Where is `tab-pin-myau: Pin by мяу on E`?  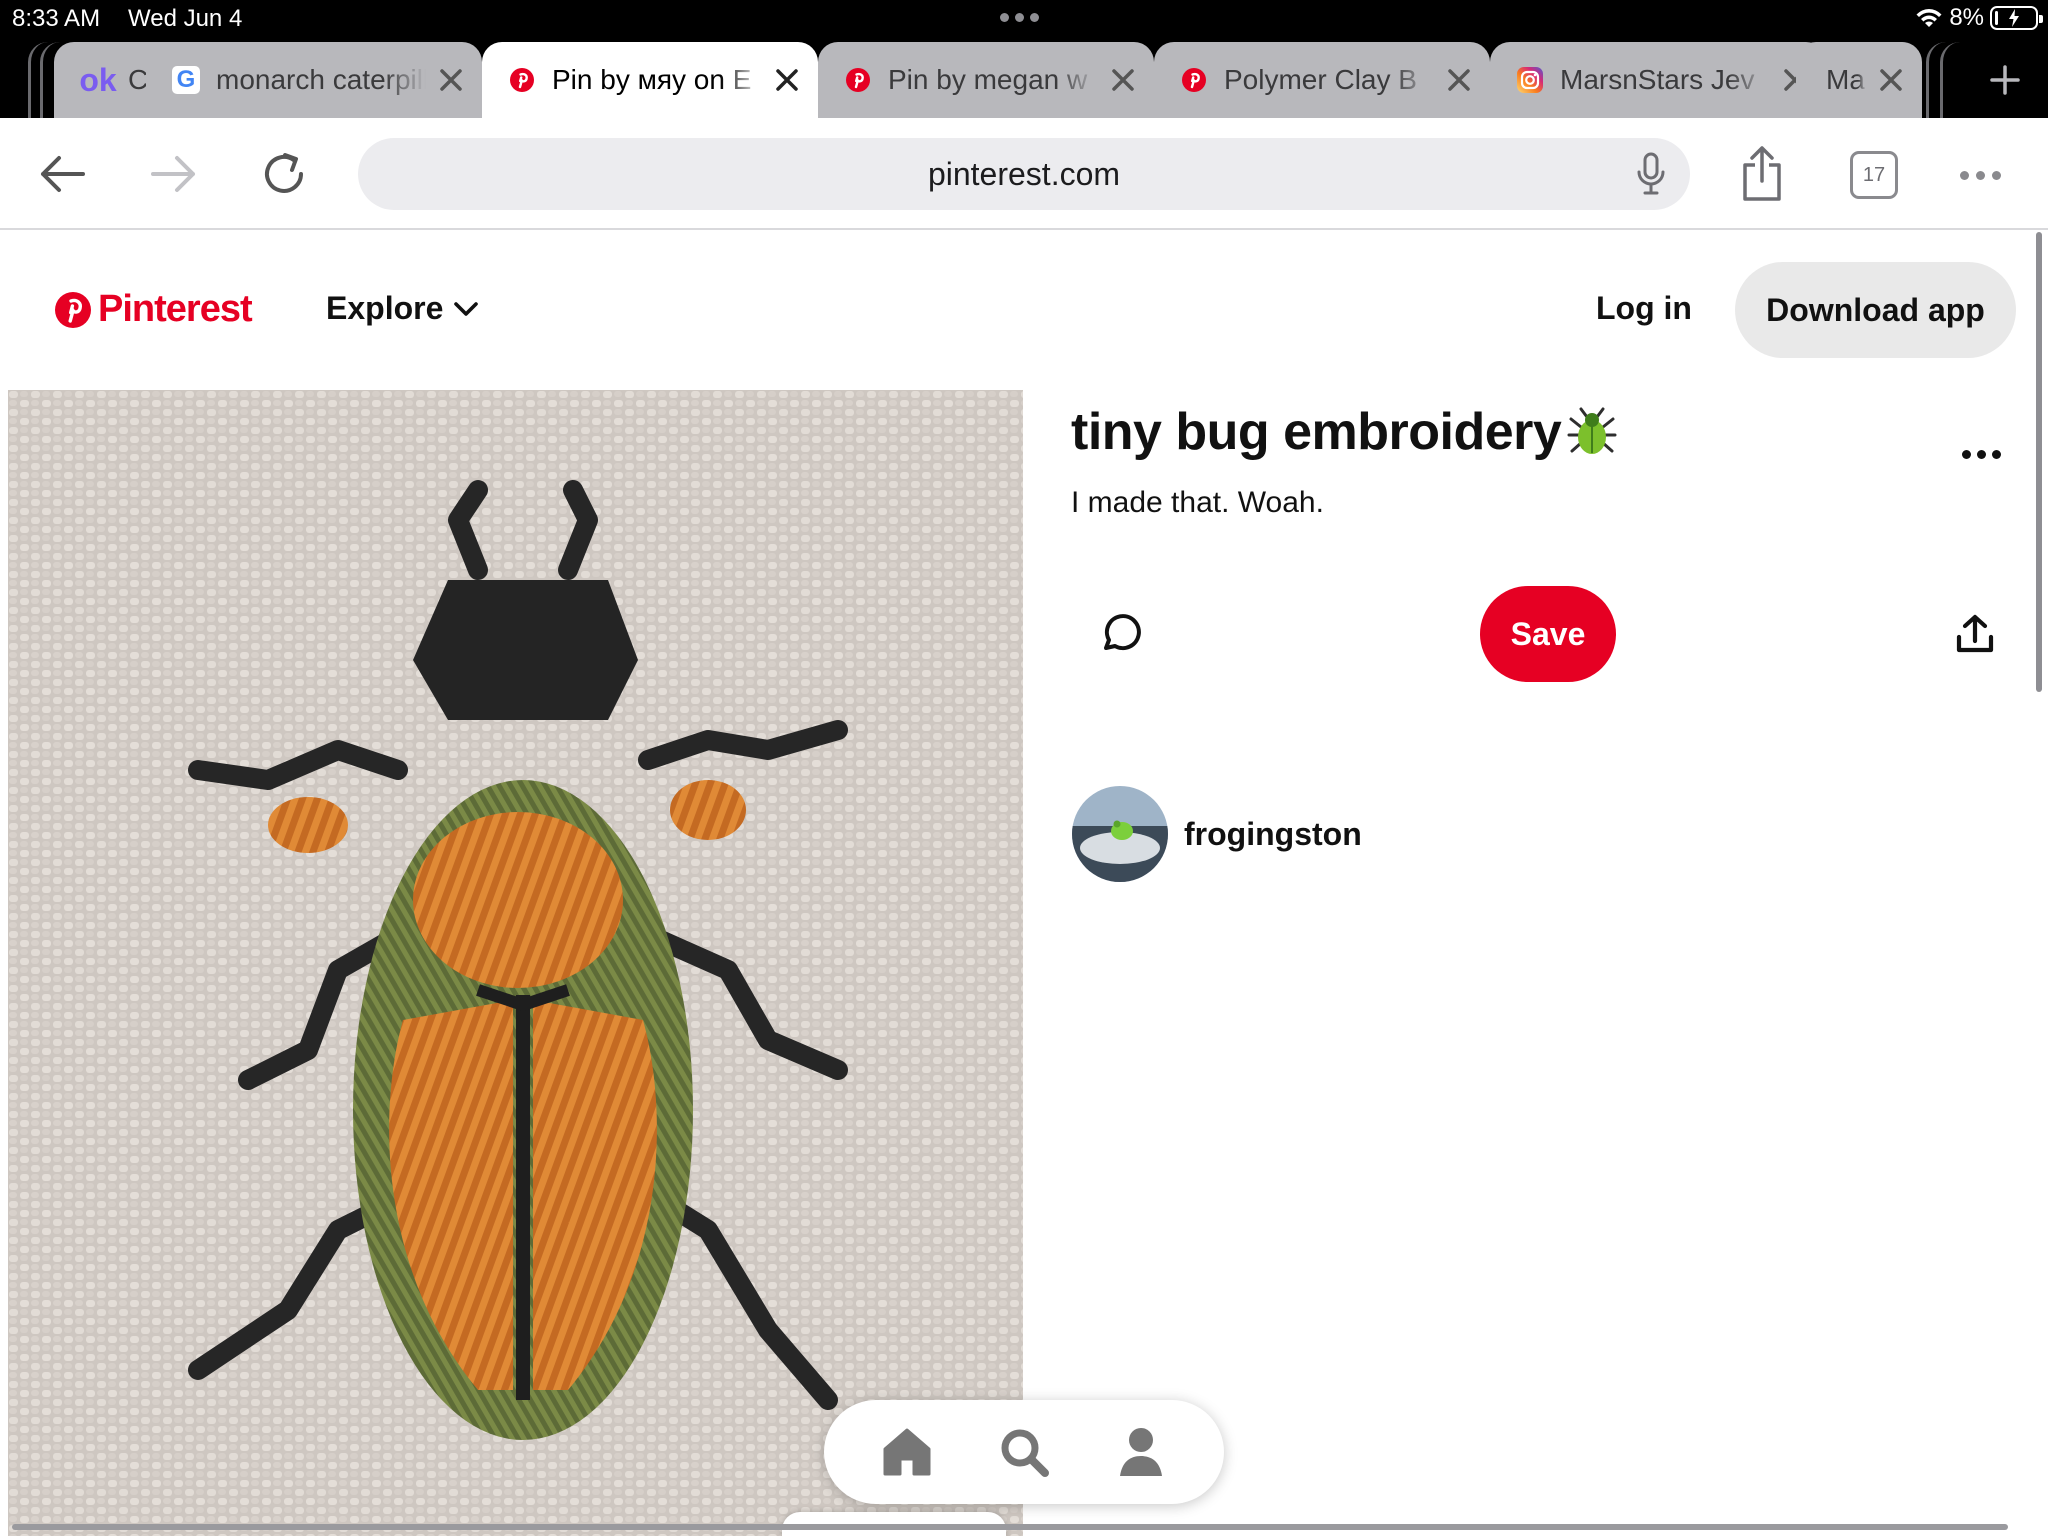
tab-pin-myau: Pin by мяу on E is located at coordinates (650, 80).